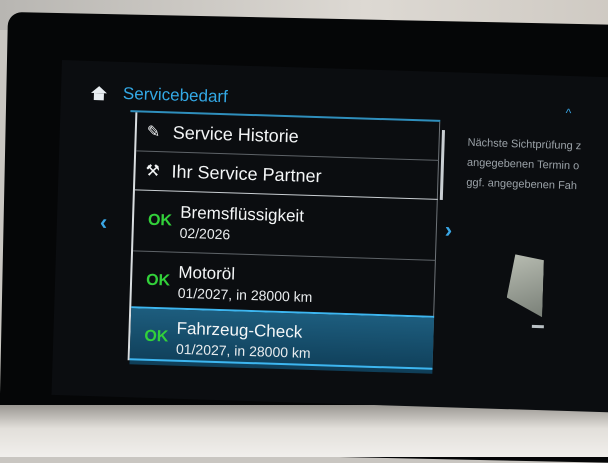  I want to click on service-due: 02/2026, so click(205, 233).